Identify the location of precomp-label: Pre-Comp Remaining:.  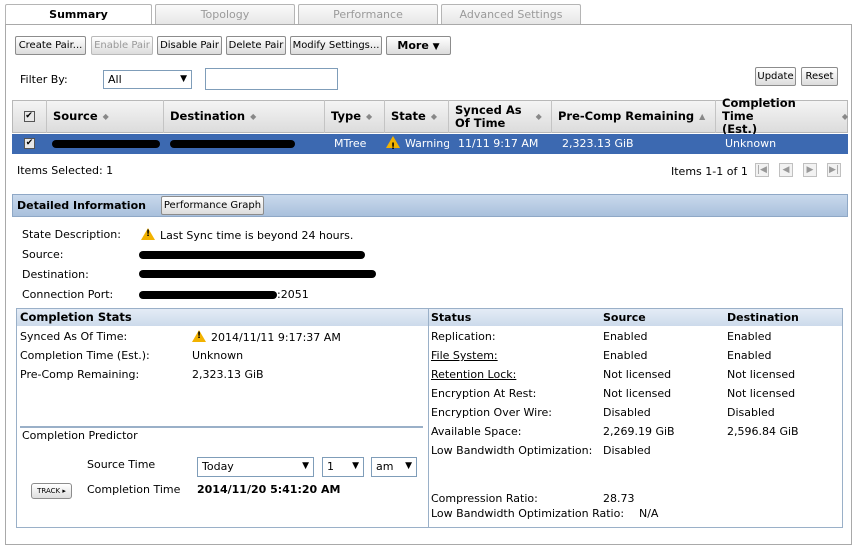
(80, 374).